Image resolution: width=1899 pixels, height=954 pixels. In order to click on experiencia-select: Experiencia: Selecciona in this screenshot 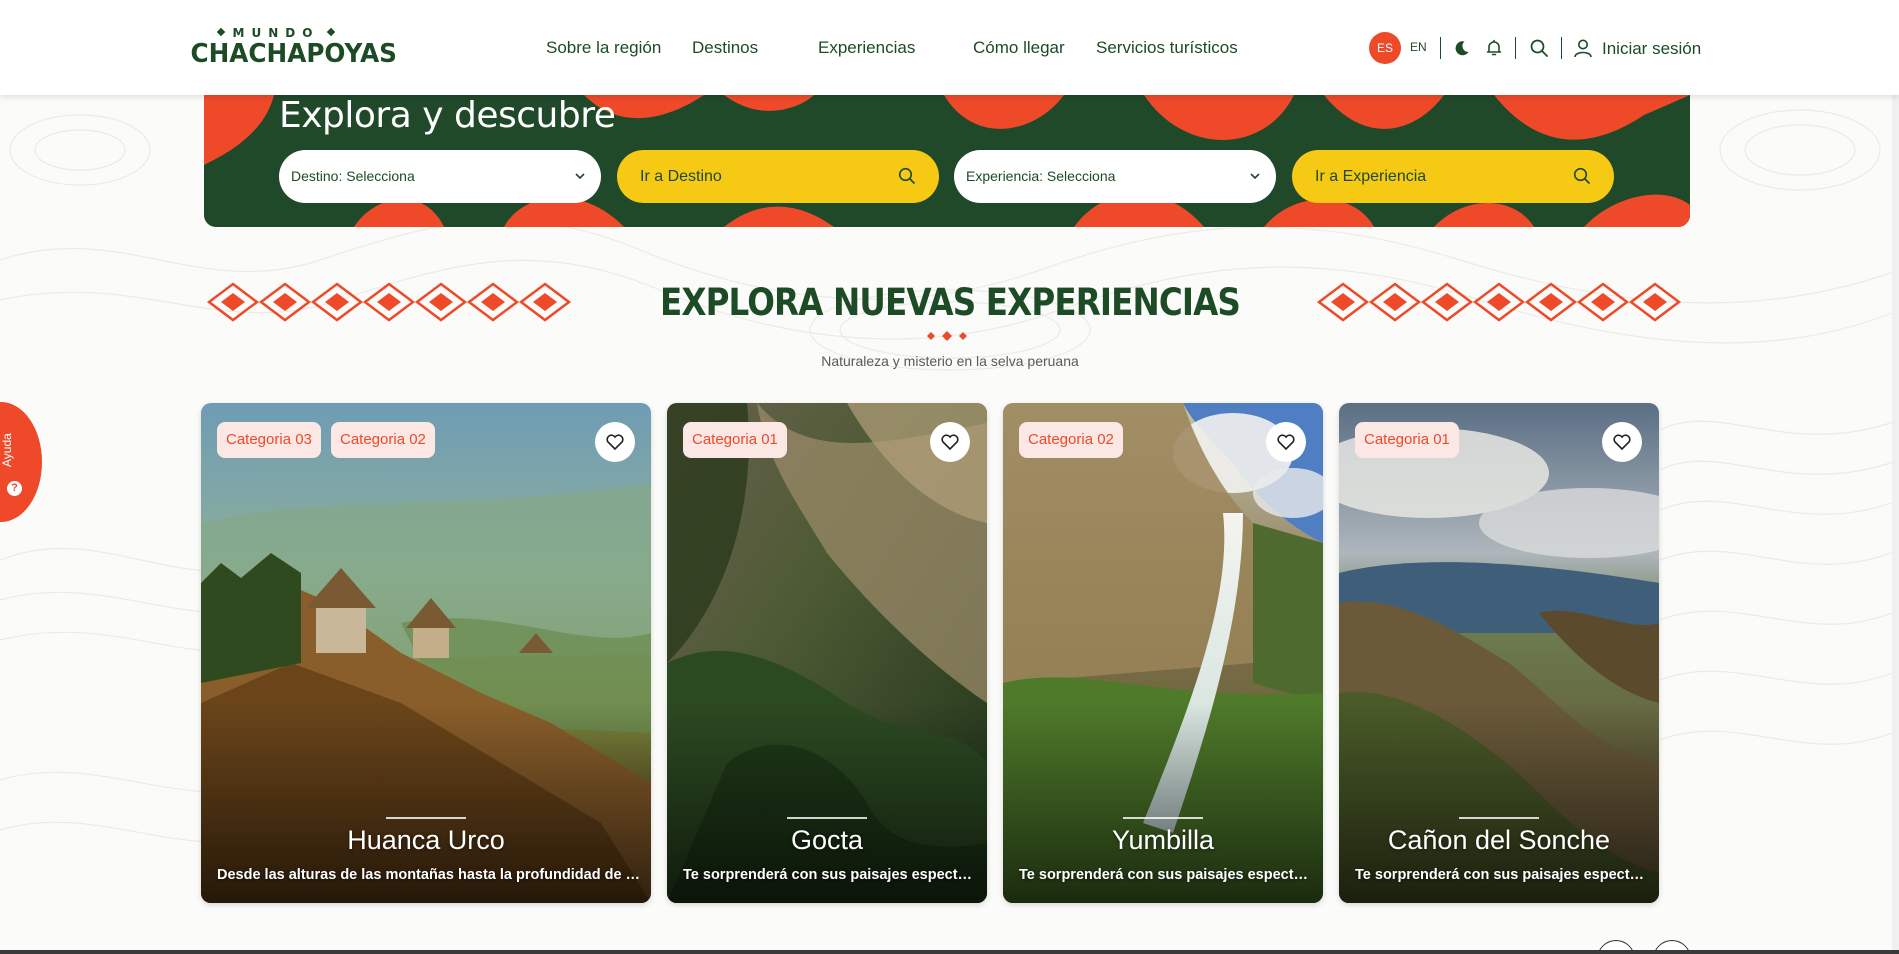, I will do `click(1115, 176)`.